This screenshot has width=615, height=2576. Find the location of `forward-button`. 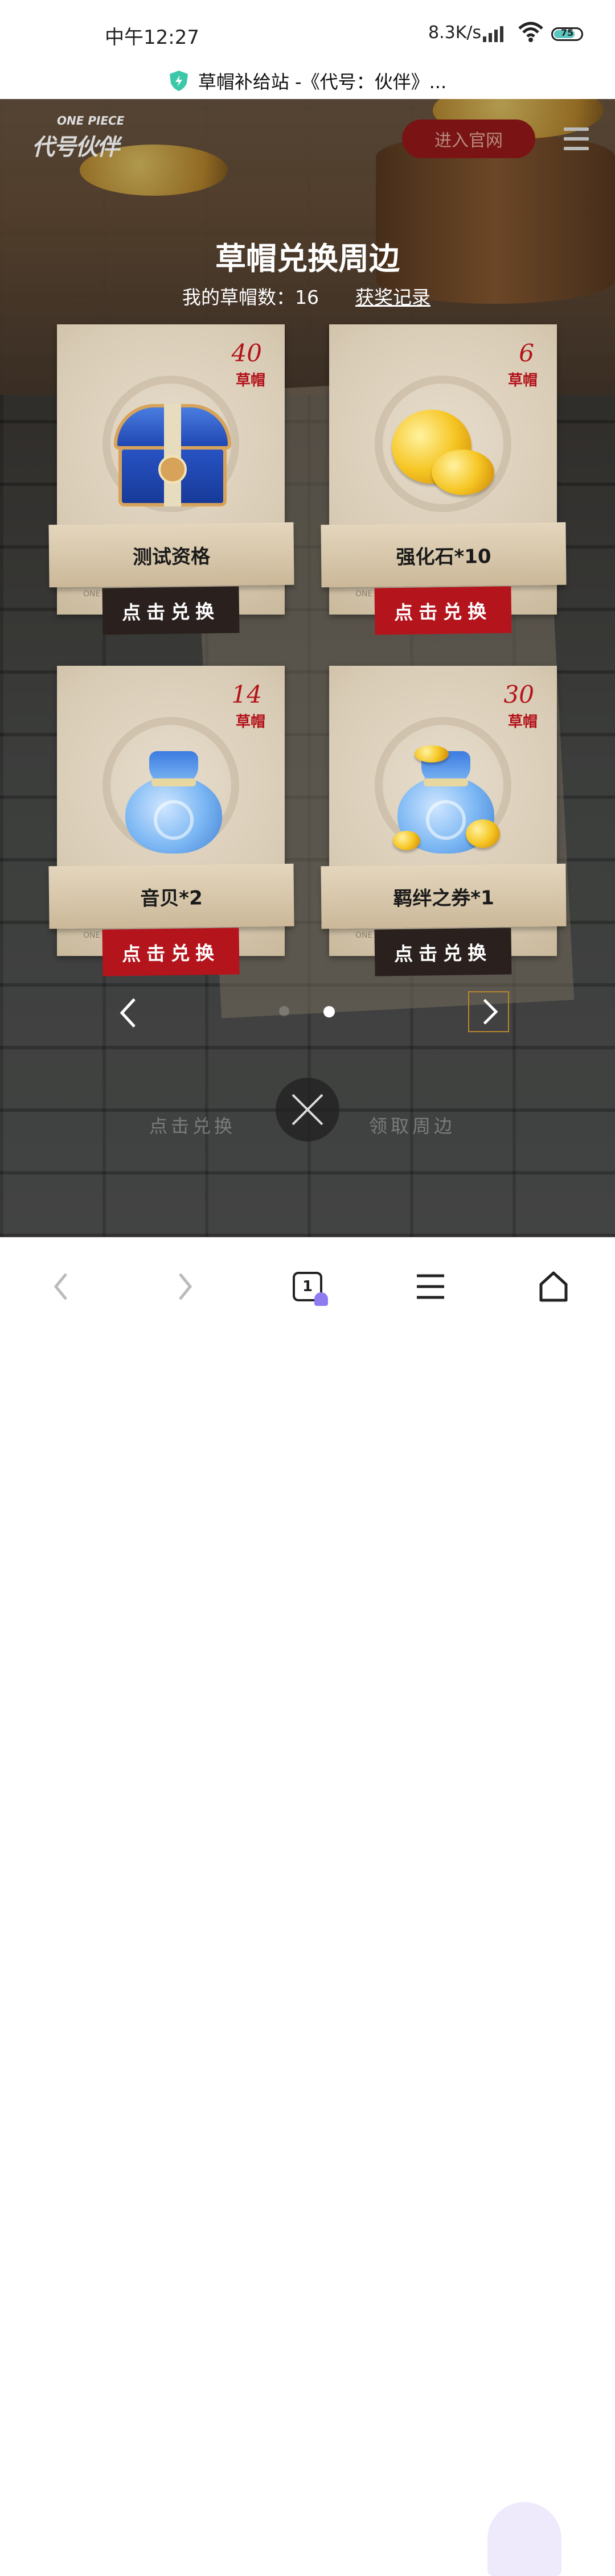

forward-button is located at coordinates (184, 1286).